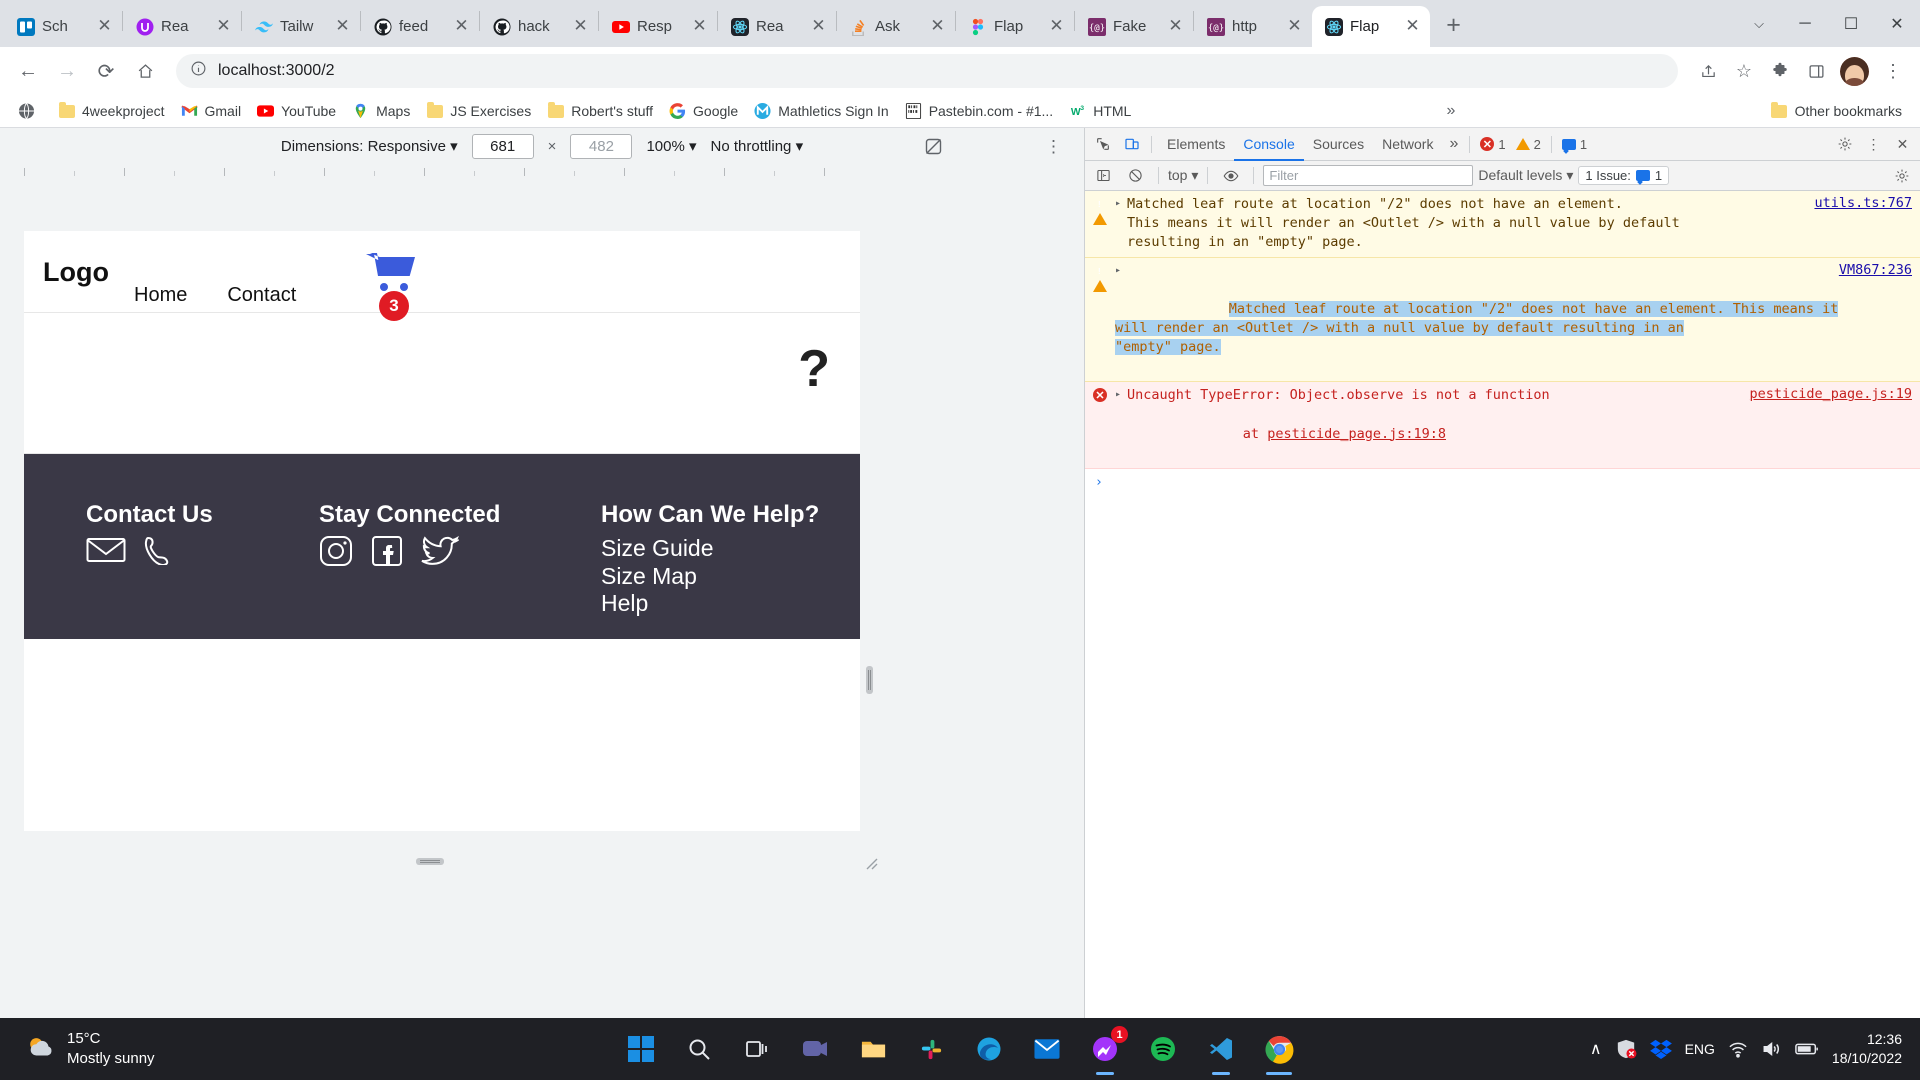 The image size is (1920, 1080). What do you see at coordinates (699, 1049) in the screenshot?
I see `search-button` at bounding box center [699, 1049].